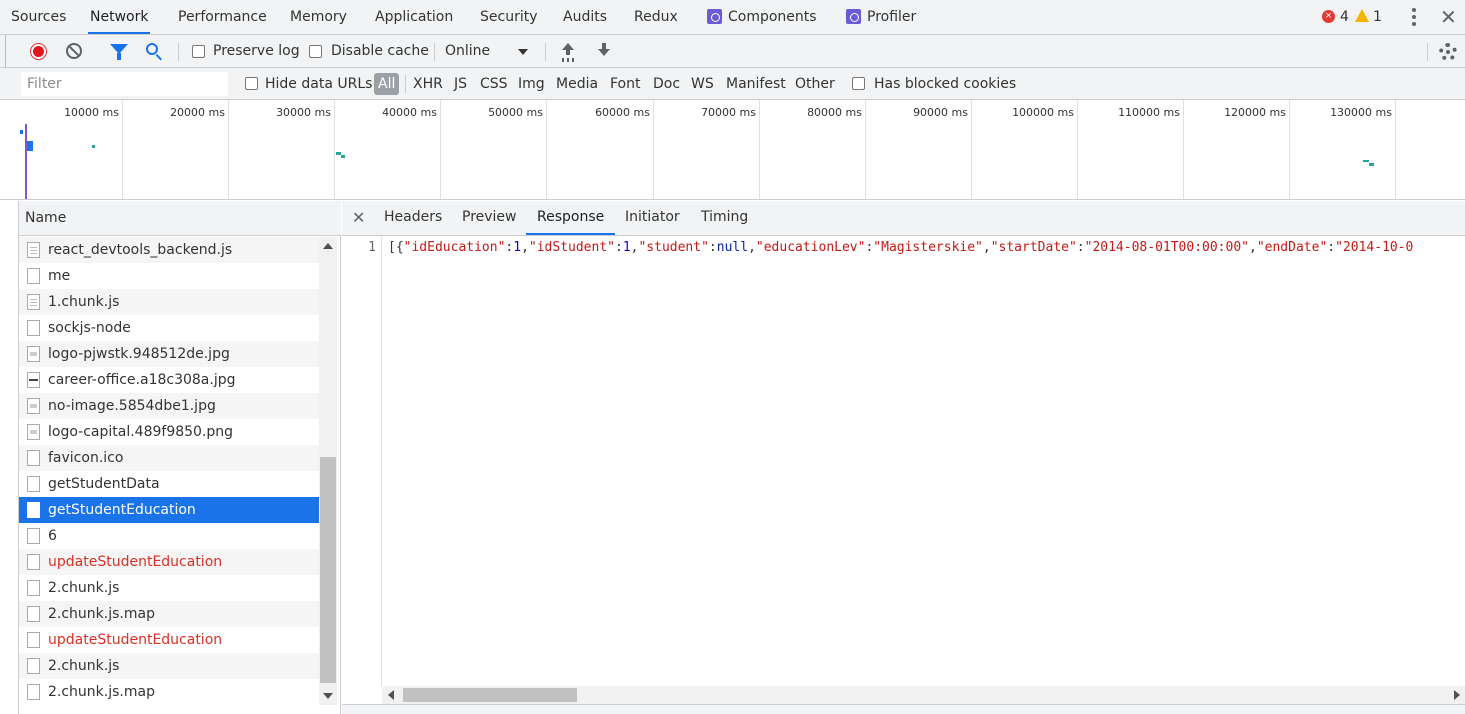 The image size is (1465, 714). I want to click on name-column-header: Name, so click(180, 218).